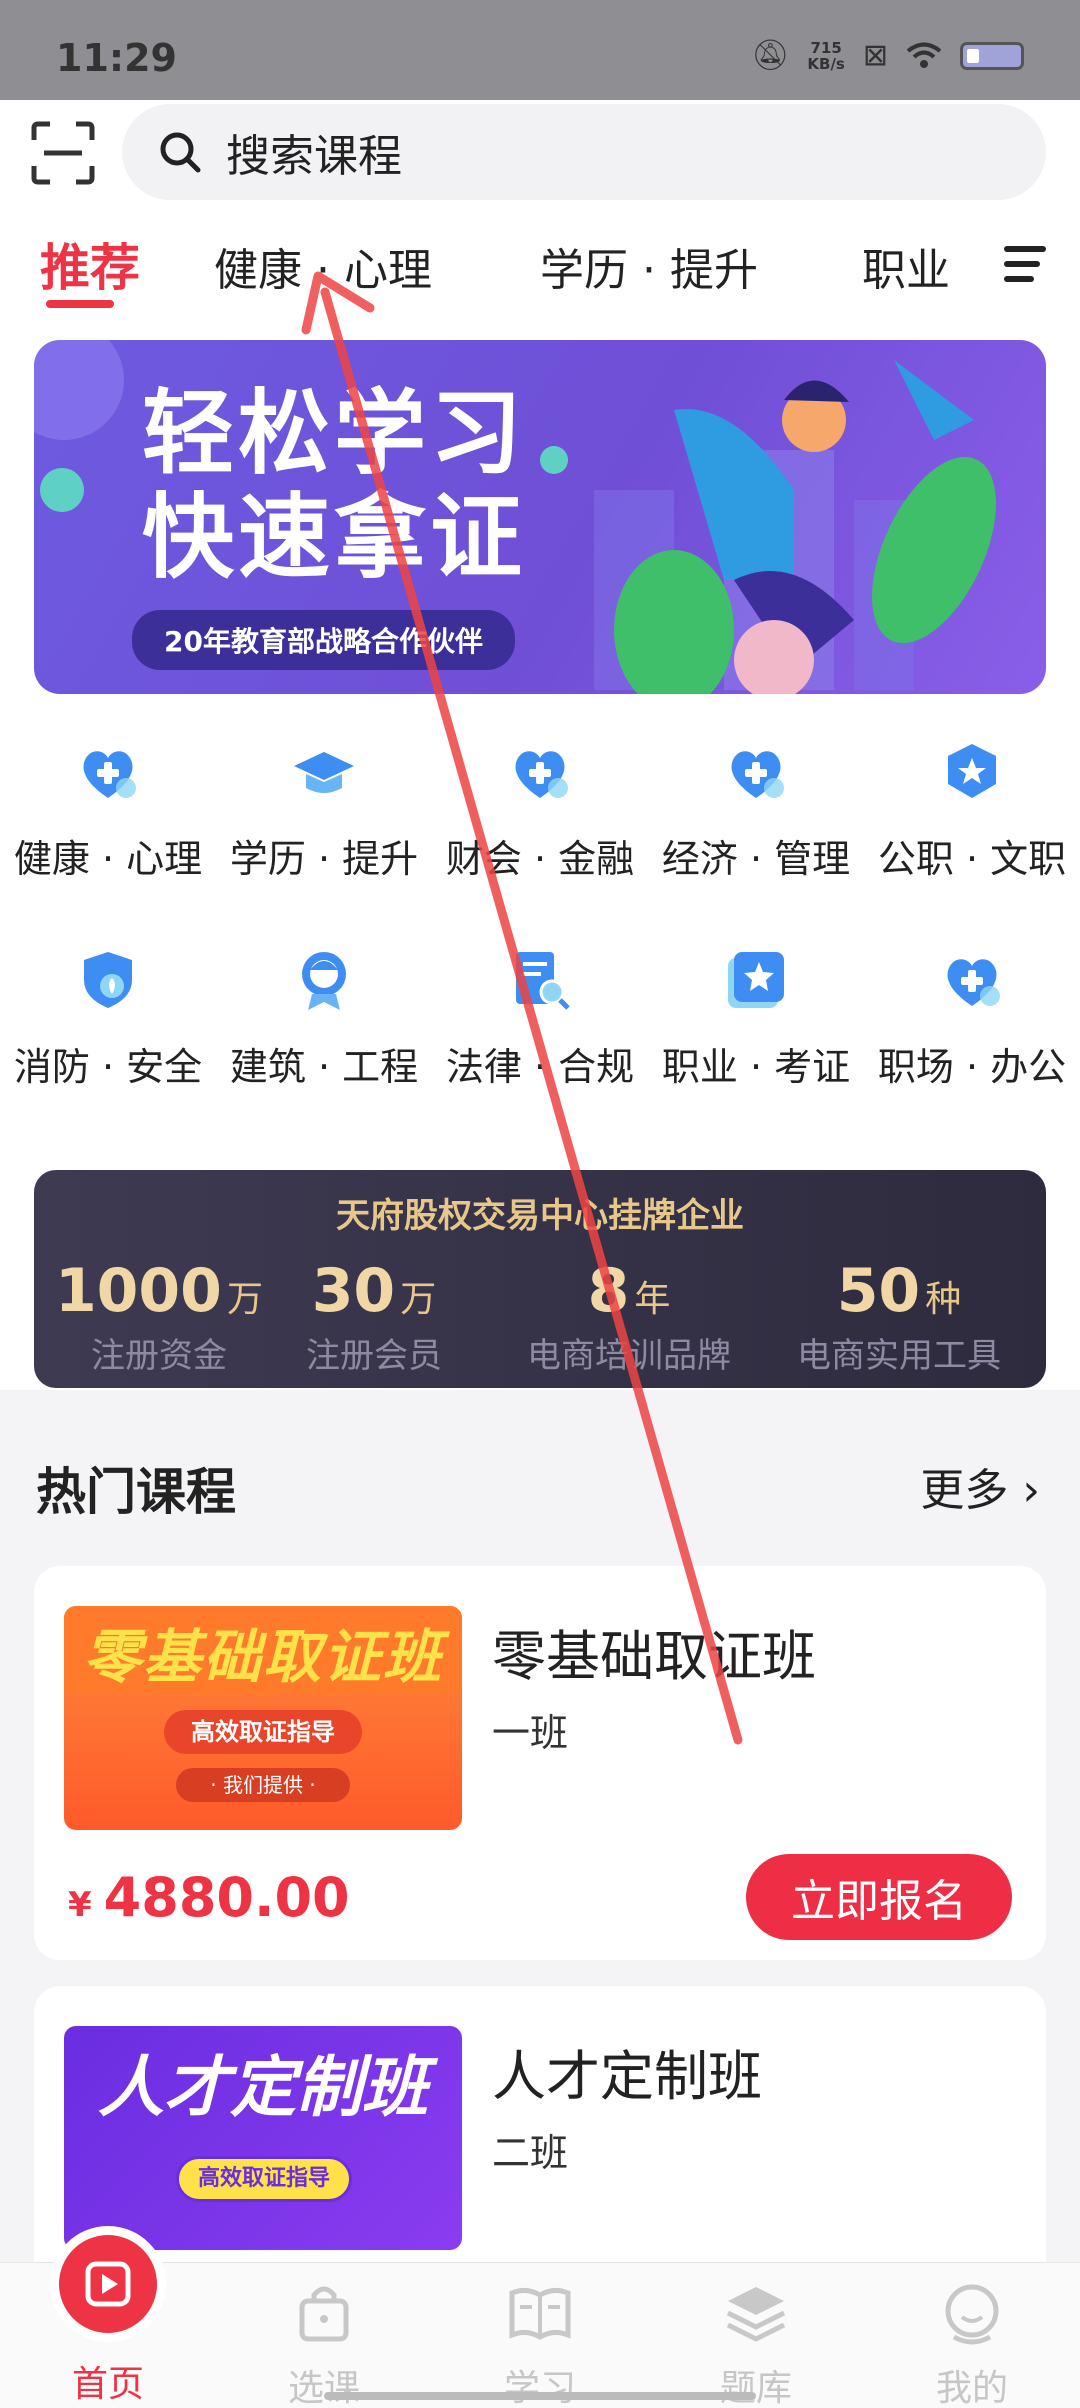 Image resolution: width=1080 pixels, height=2408 pixels. I want to click on thumb-title: 人才定制班, so click(263, 2087).